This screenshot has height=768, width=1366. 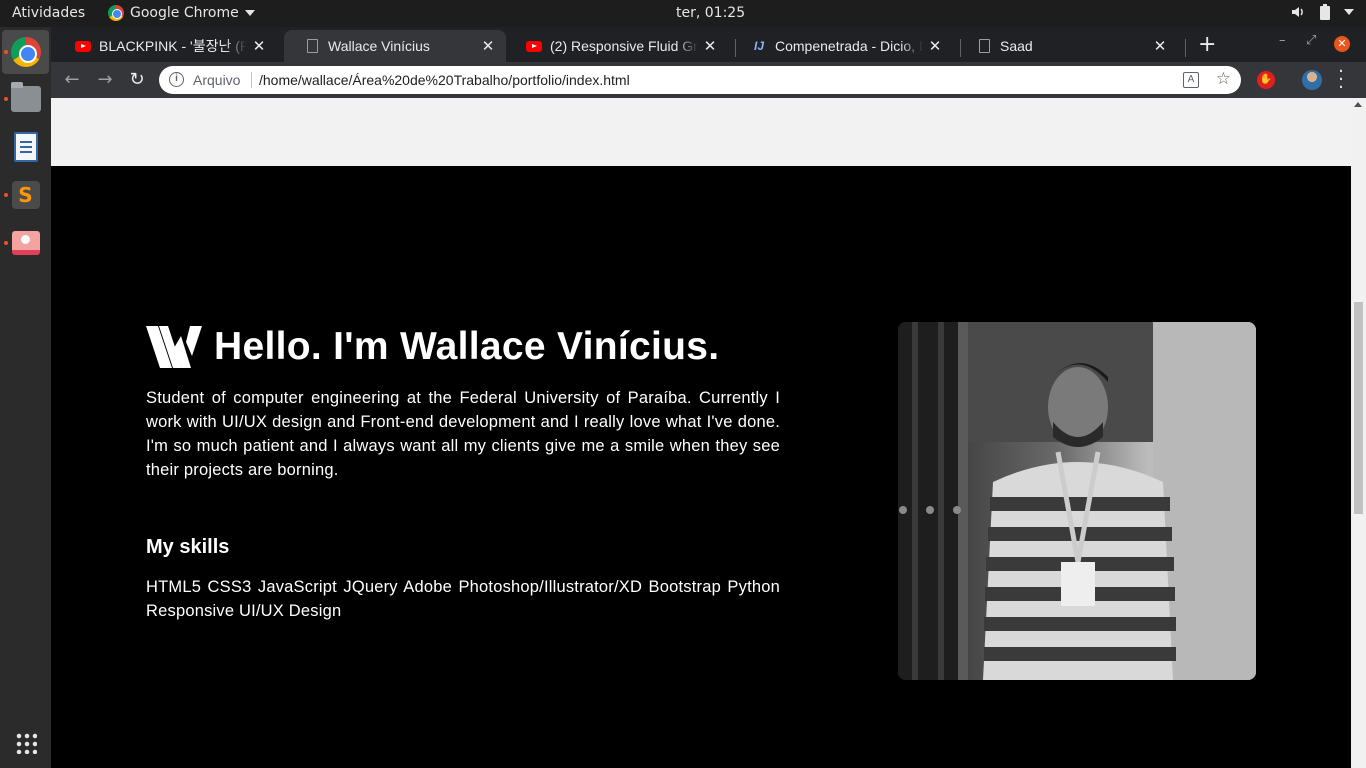 I want to click on new-tab-button: +, so click(x=1207, y=44).